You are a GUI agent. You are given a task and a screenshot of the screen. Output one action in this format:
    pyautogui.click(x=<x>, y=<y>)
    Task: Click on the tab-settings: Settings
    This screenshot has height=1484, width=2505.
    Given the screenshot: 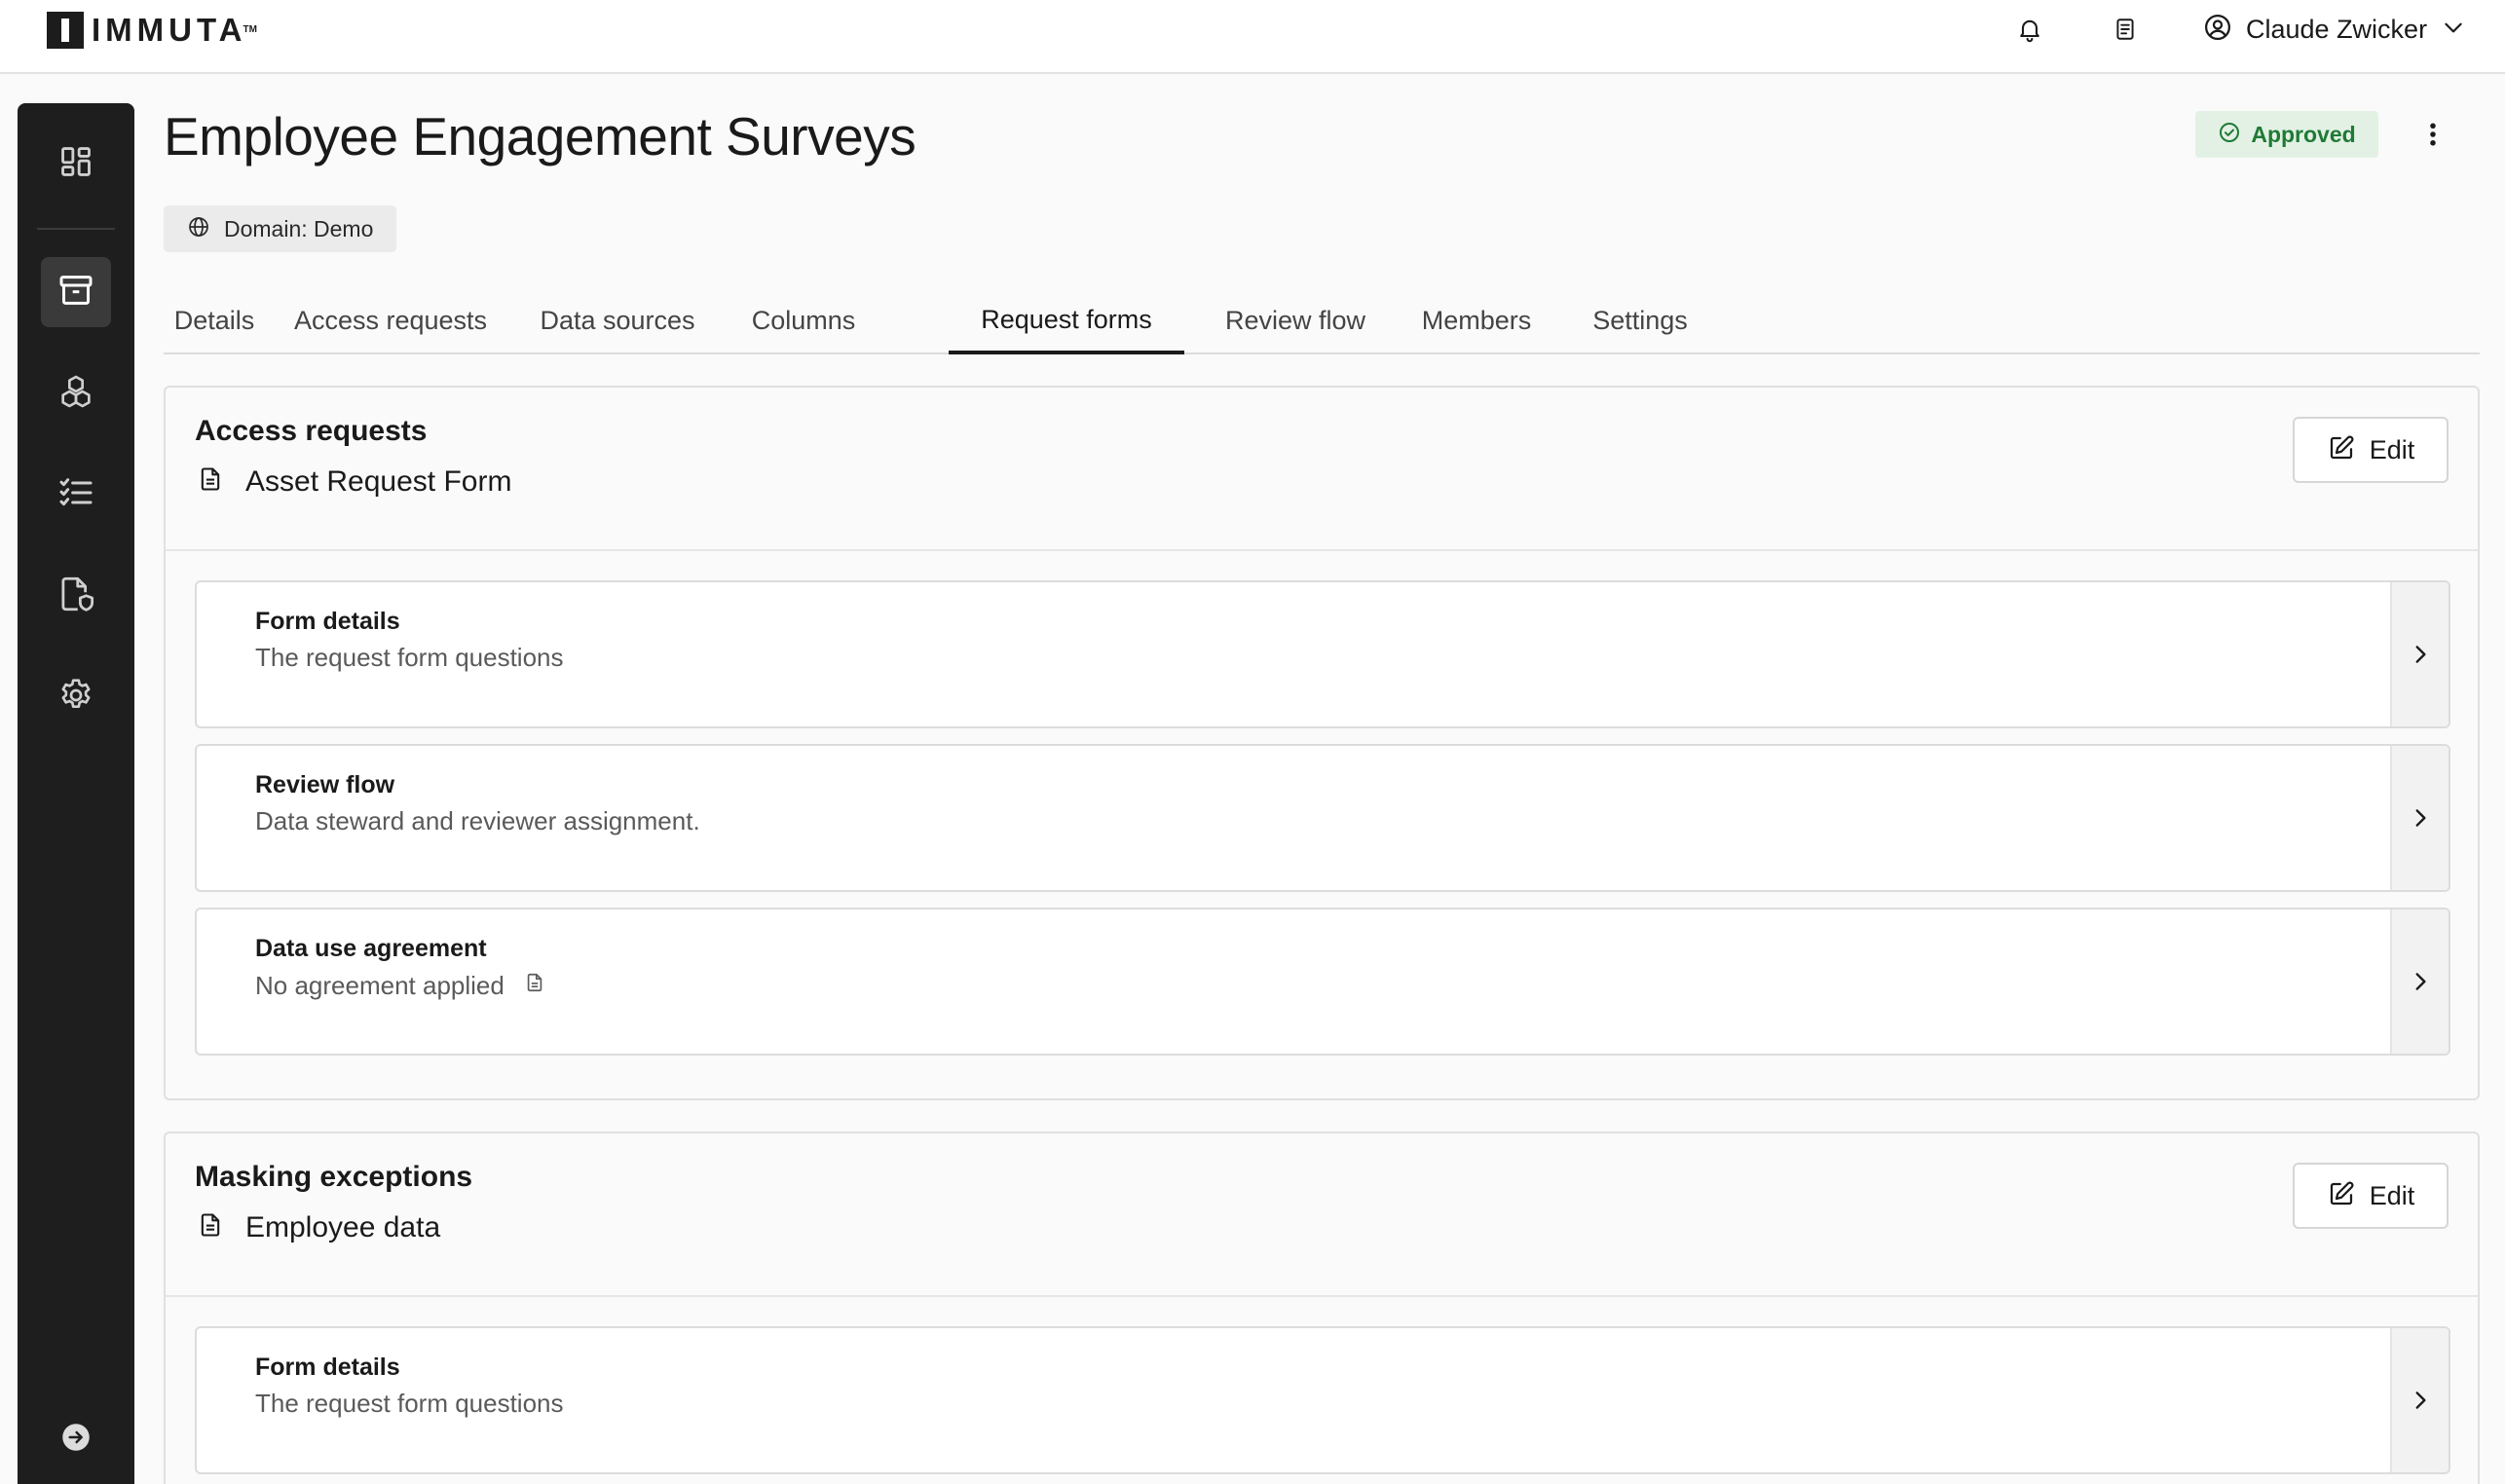 What is the action you would take?
    pyautogui.click(x=1640, y=320)
    